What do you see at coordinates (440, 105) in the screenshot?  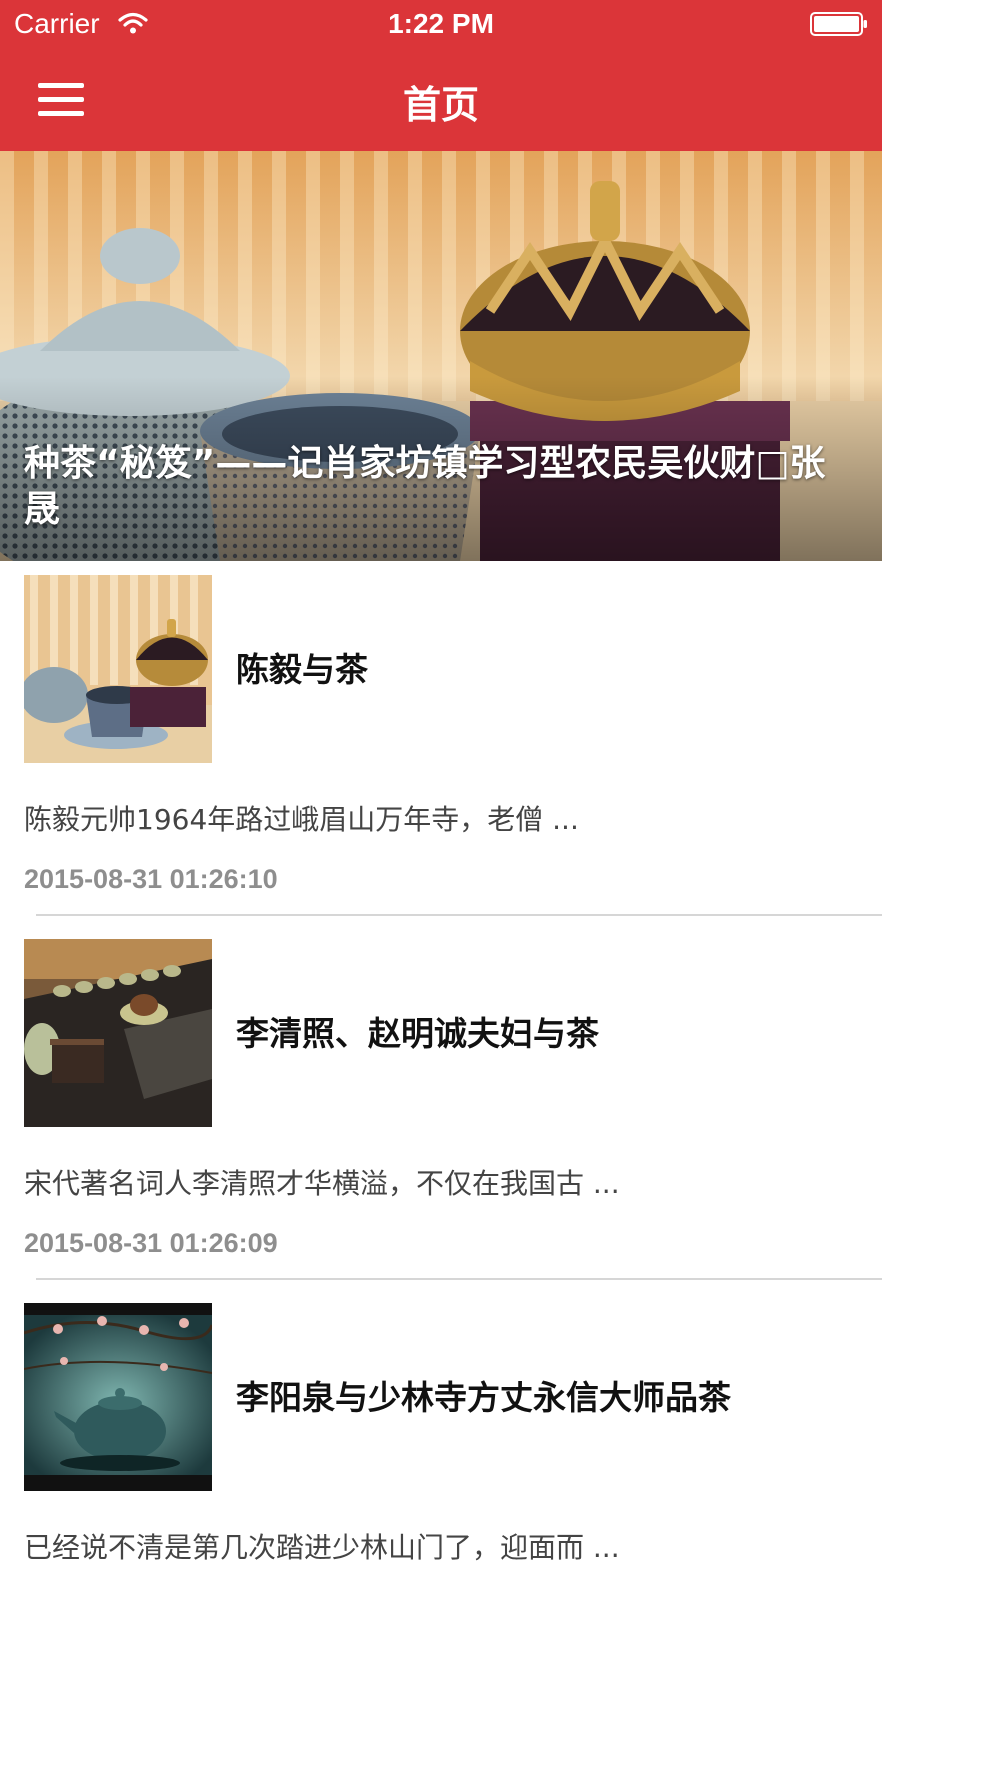 I see `page-title: 首页` at bounding box center [440, 105].